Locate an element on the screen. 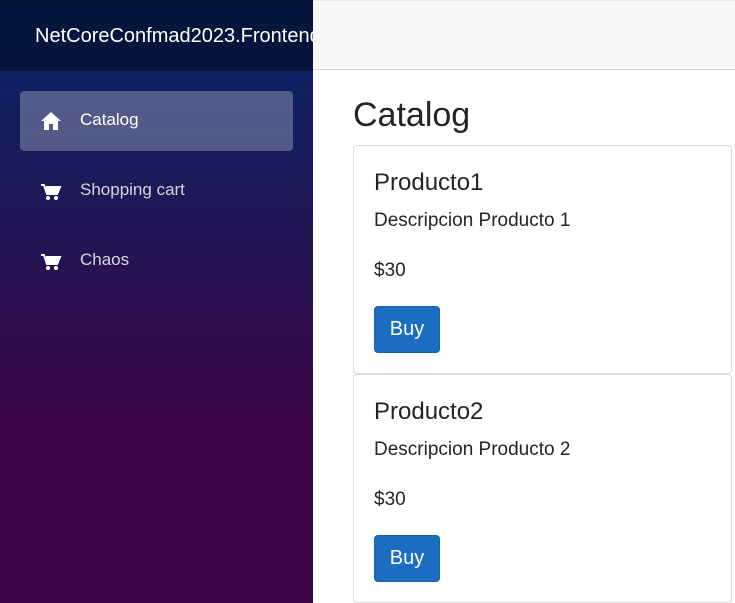 This screenshot has width=735, height=603. sidebar-item-catalog: Catalog is located at coordinates (156, 121).